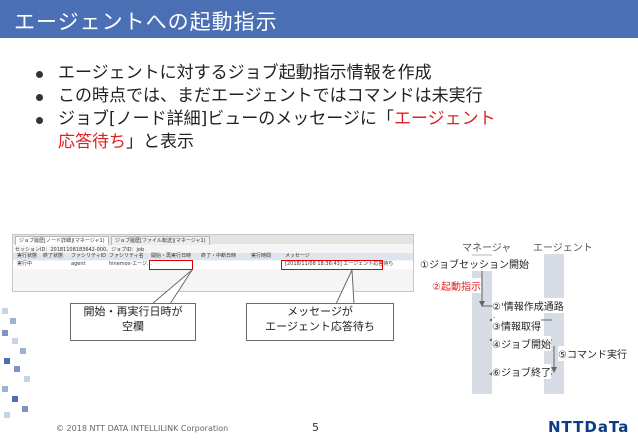  What do you see at coordinates (528, 305) in the screenshot?
I see `step-info-create: ②'情報作成通路` at bounding box center [528, 305].